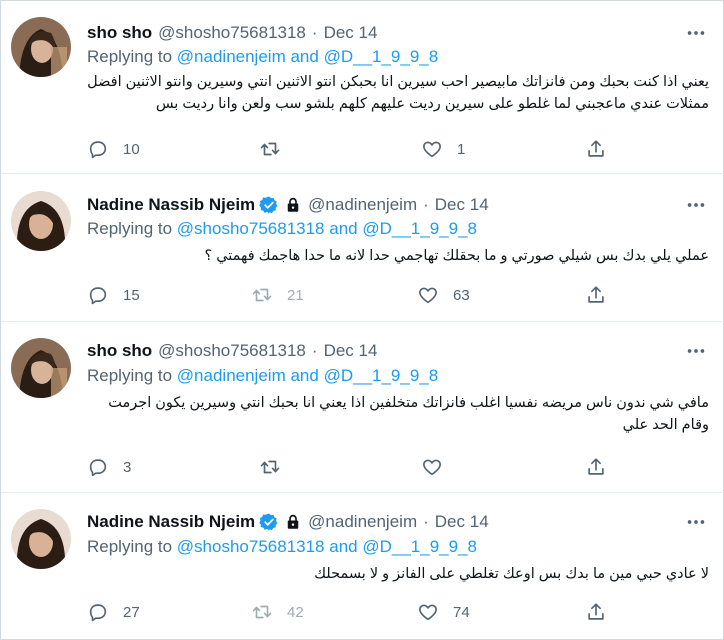 The height and width of the screenshot is (640, 724). What do you see at coordinates (131, 295) in the screenshot?
I see `reply-count: 15` at bounding box center [131, 295].